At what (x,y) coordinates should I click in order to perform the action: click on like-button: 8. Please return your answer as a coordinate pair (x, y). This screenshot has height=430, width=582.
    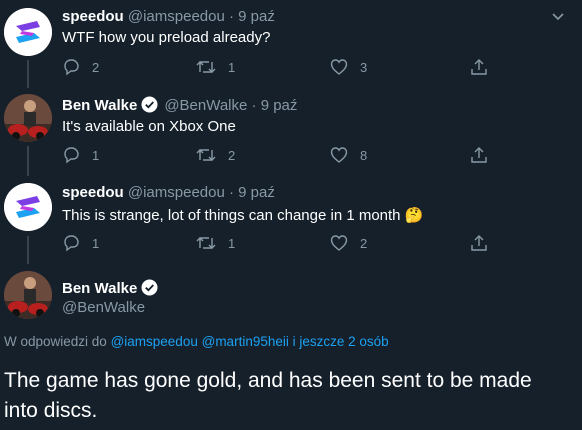
    Looking at the image, I should click on (348, 155).